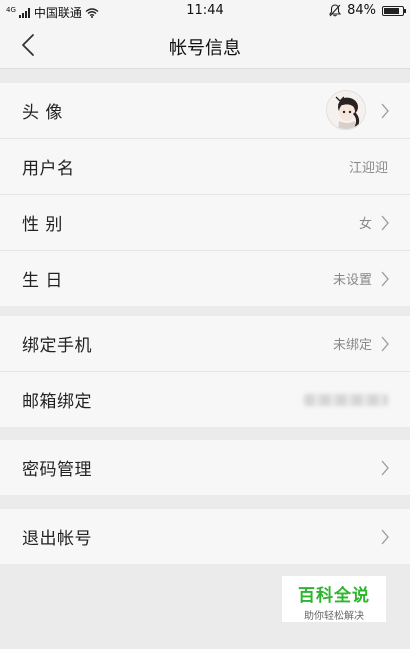 This screenshot has height=649, width=410. I want to click on gender-row: 性 别 女, so click(205, 223).